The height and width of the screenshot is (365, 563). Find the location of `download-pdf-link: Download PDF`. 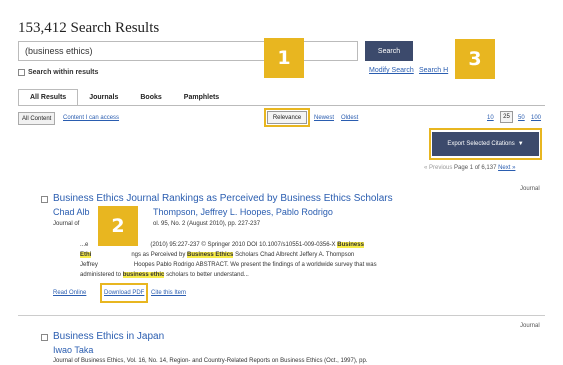

download-pdf-link: Download PDF is located at coordinates (124, 293).